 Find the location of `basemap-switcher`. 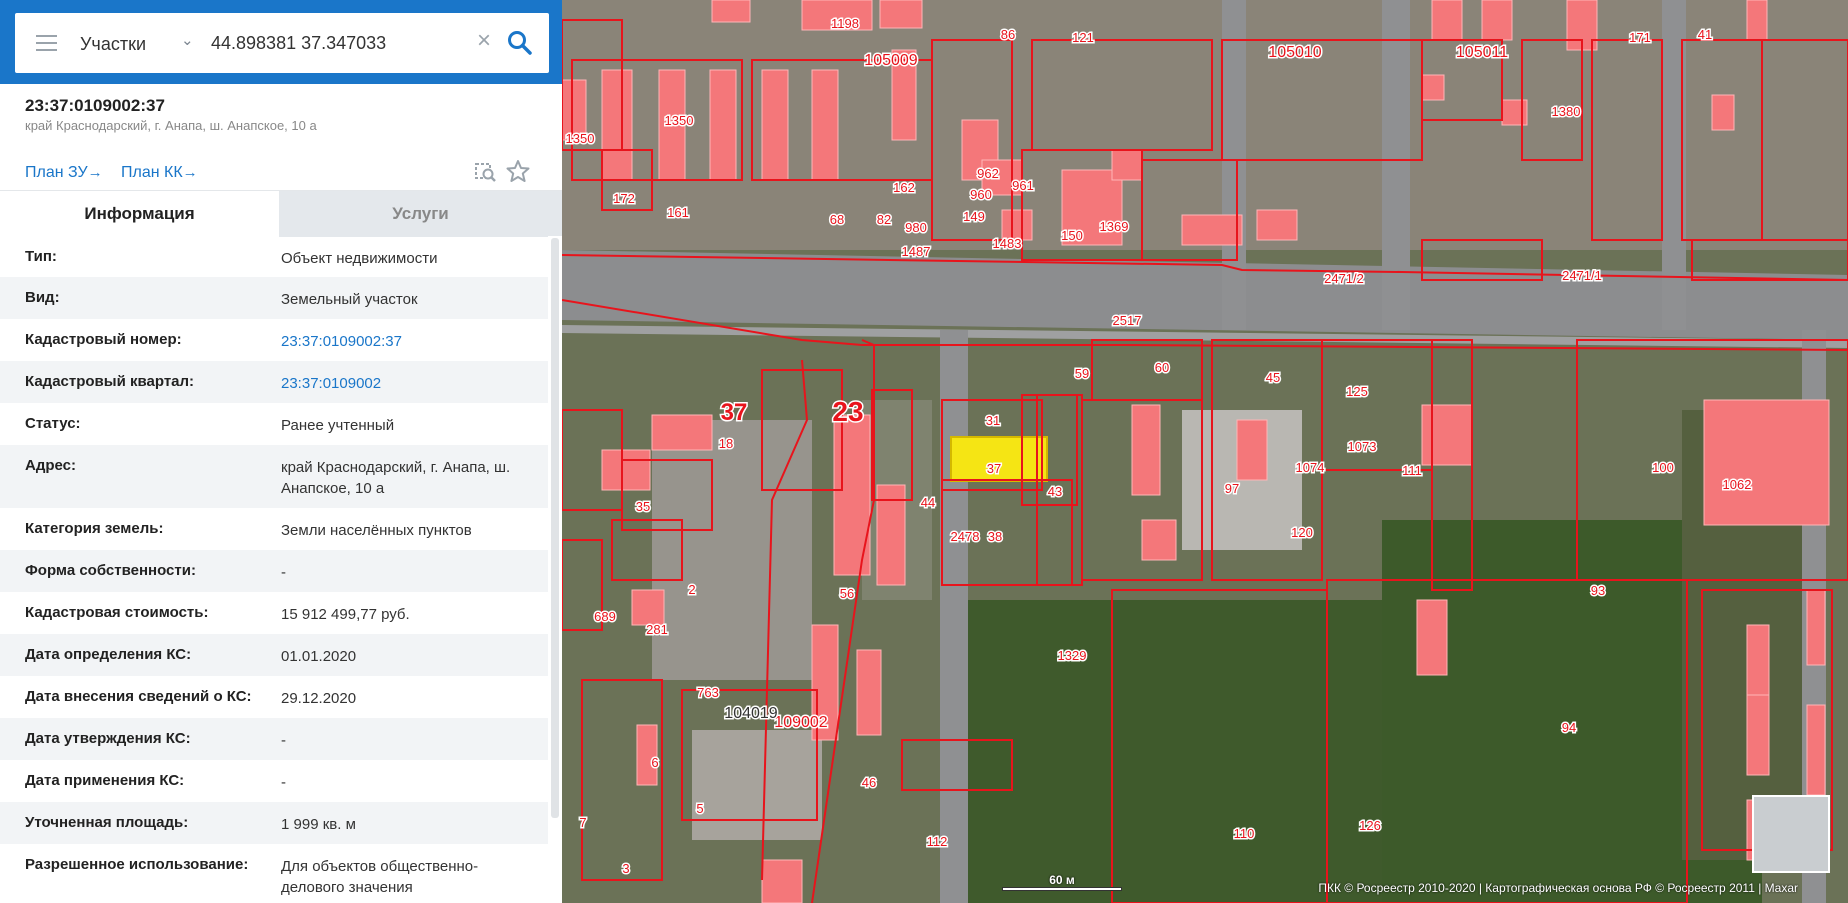

basemap-switcher is located at coordinates (1791, 834).